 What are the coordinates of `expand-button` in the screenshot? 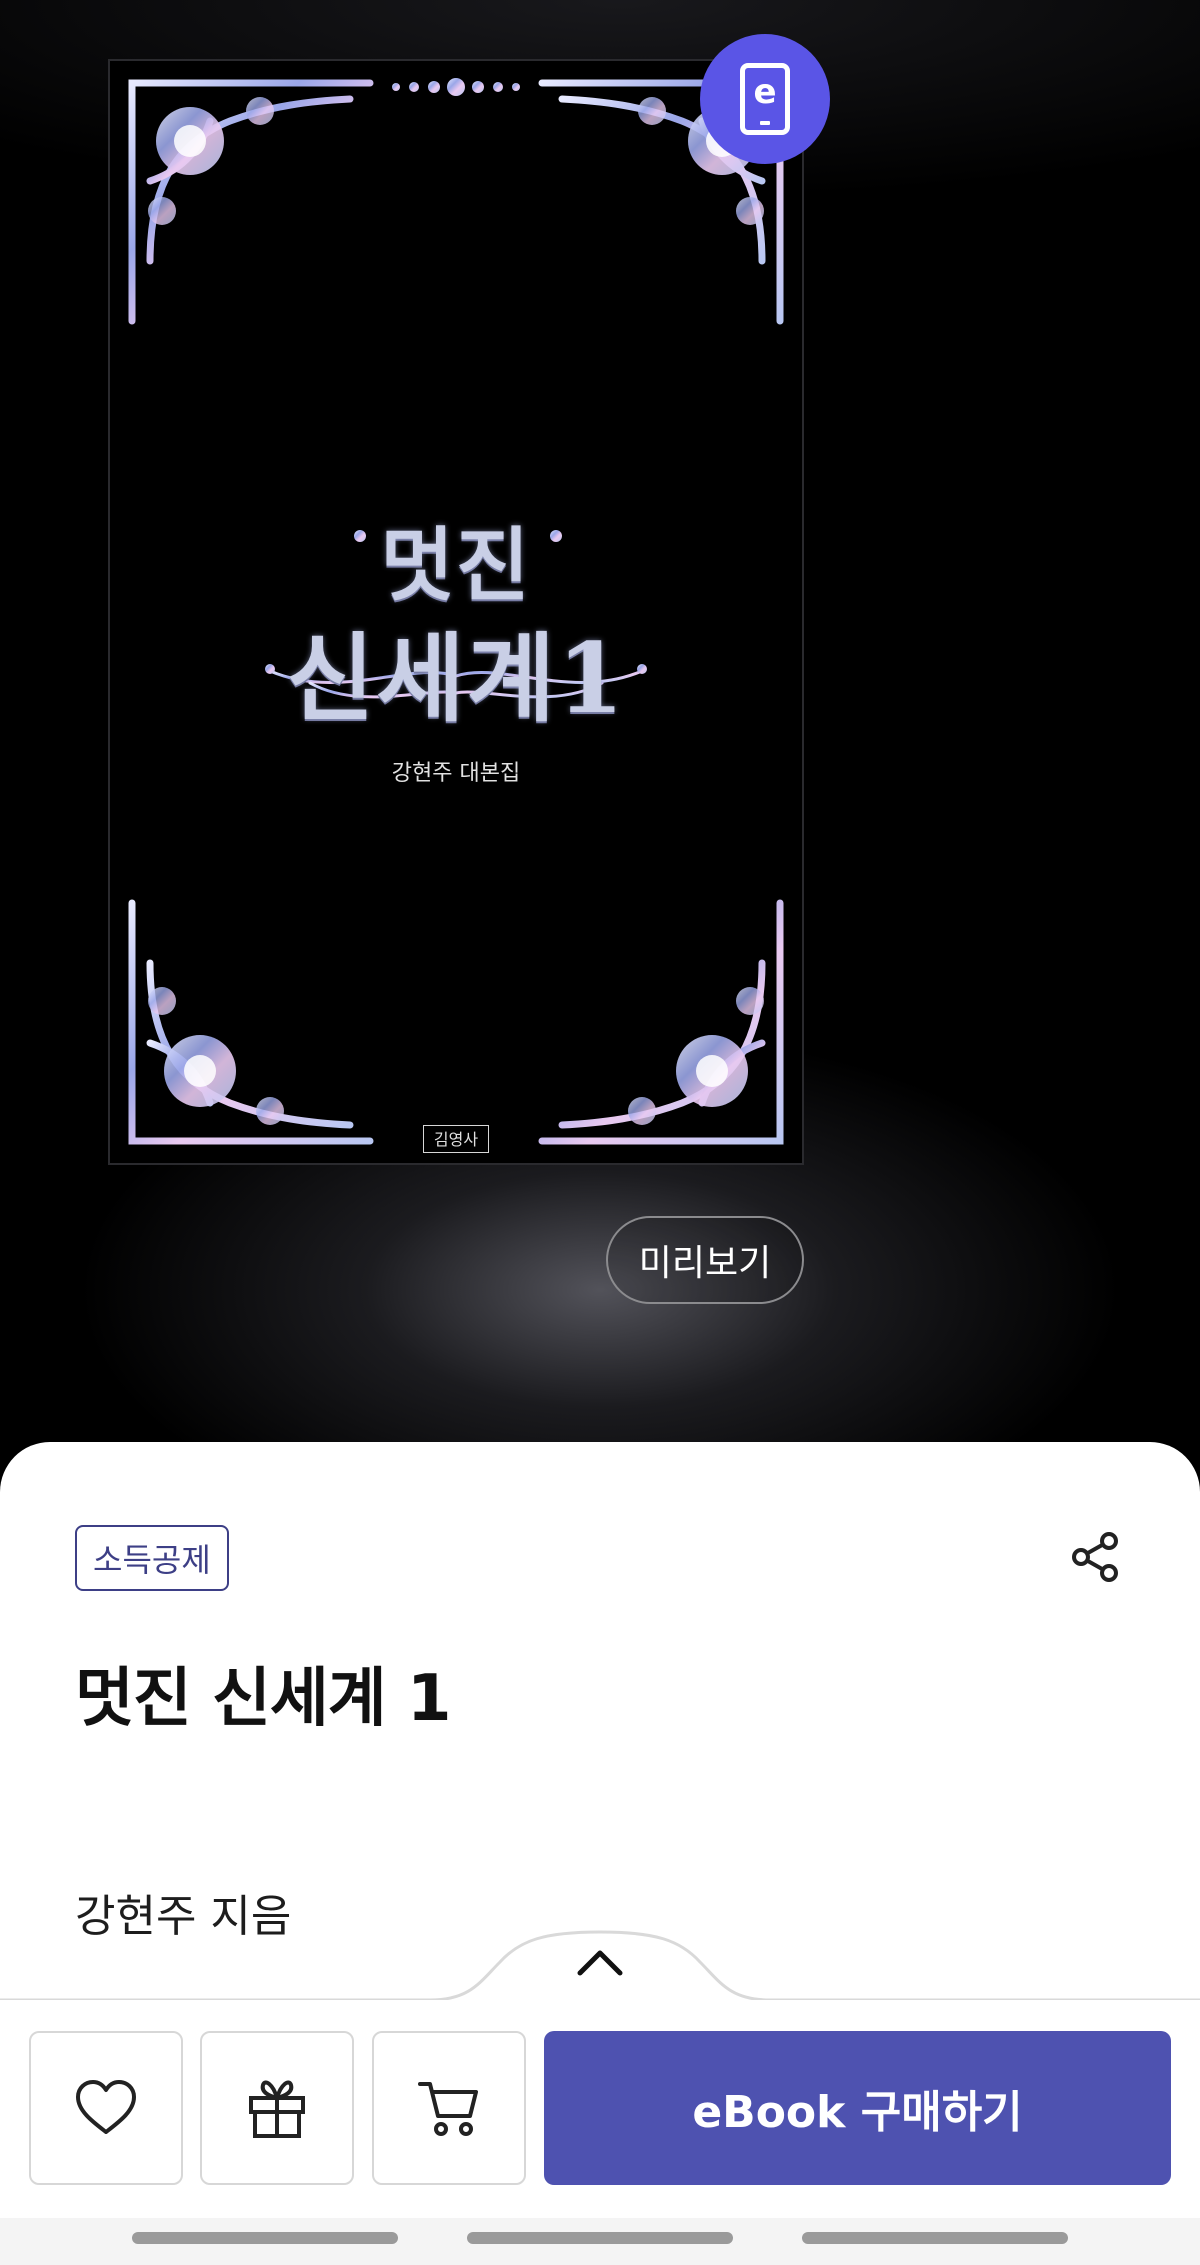 It's located at (600, 1962).